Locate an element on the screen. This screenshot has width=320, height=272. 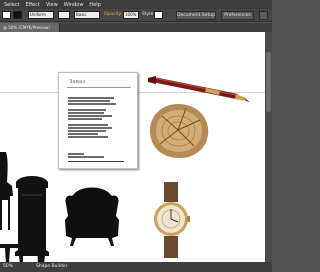
document-tab: @ 50% (CMYK/Preview) is located at coordinates (30, 27).